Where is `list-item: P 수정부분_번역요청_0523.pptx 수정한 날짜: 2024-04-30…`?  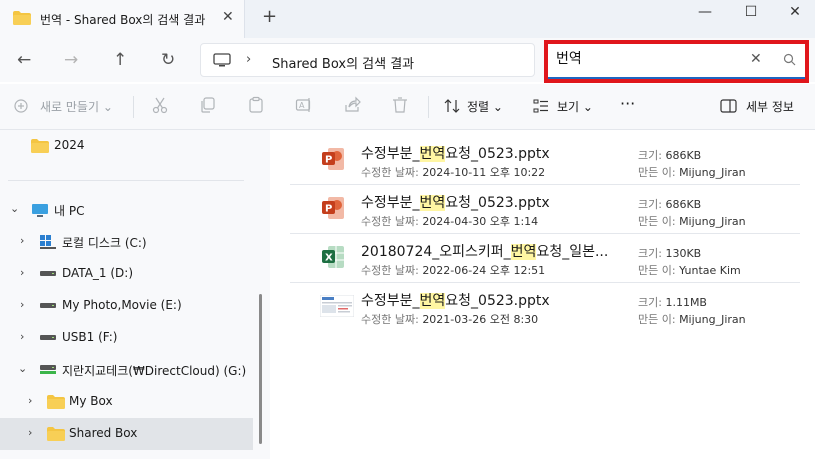
list-item: P 수정부분_번역요청_0523.pptx 수정한 날짜: 2024-04-30… is located at coordinates (545, 209).